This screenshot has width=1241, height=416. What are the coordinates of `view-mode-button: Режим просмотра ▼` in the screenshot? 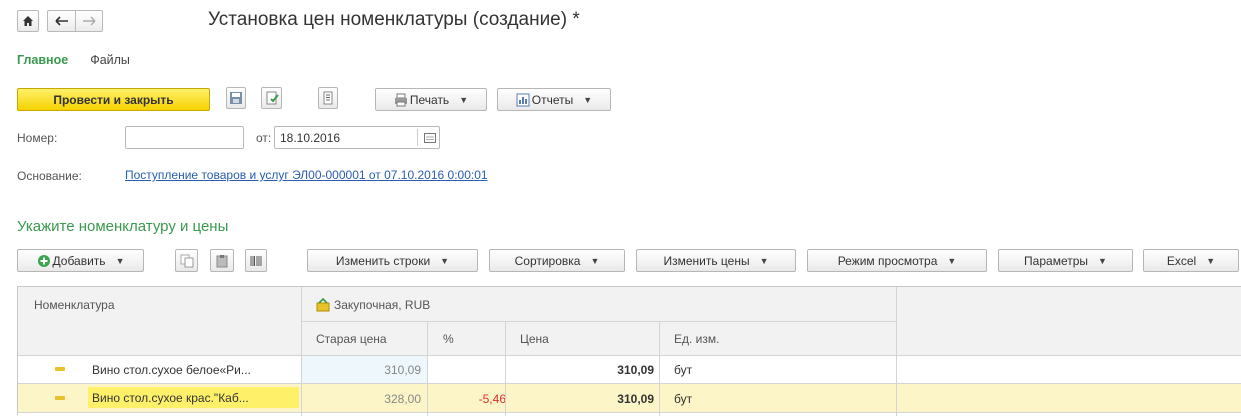 It's located at (897, 260).